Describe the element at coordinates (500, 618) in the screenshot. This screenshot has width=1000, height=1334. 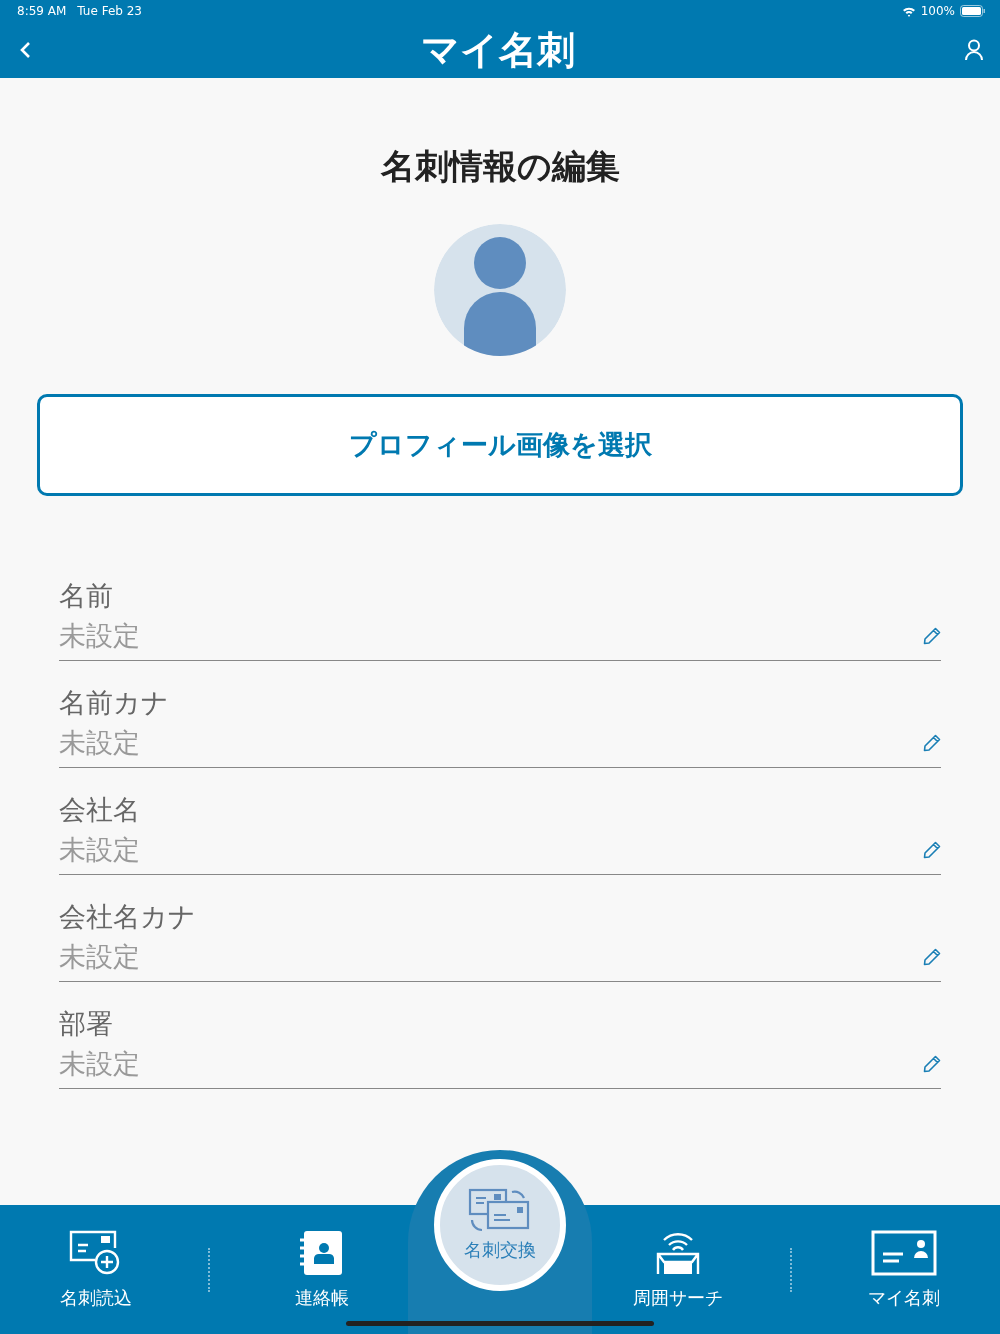
I see `text-field: 名前 未設定` at that location.